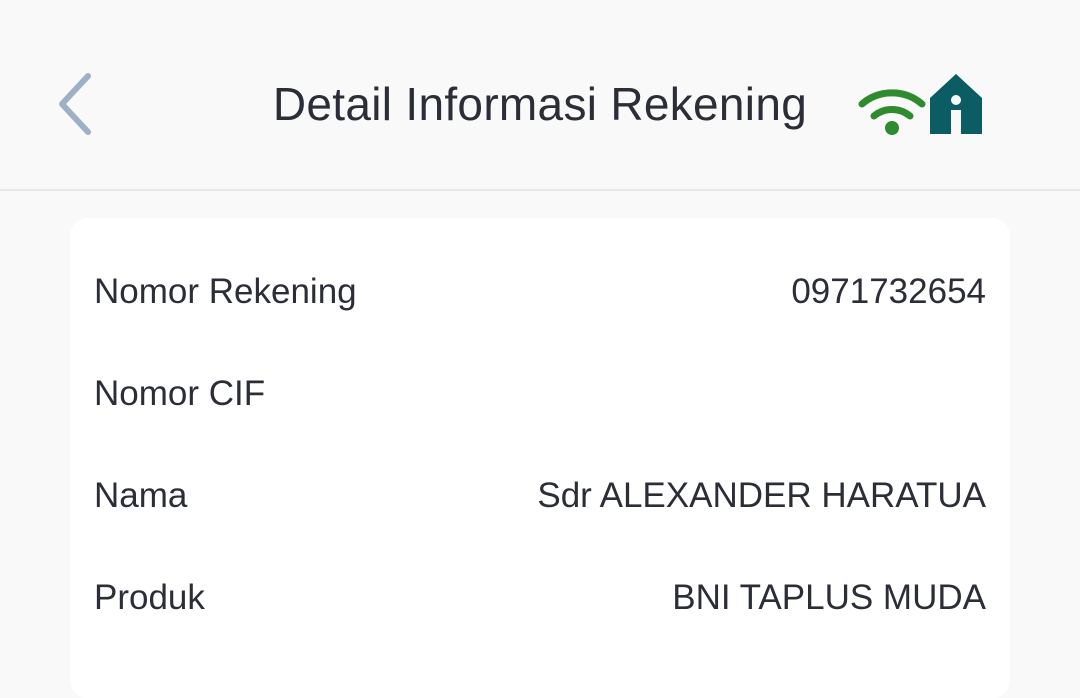  What do you see at coordinates (180, 393) in the screenshot?
I see `row-label: Nomor CIF` at bounding box center [180, 393].